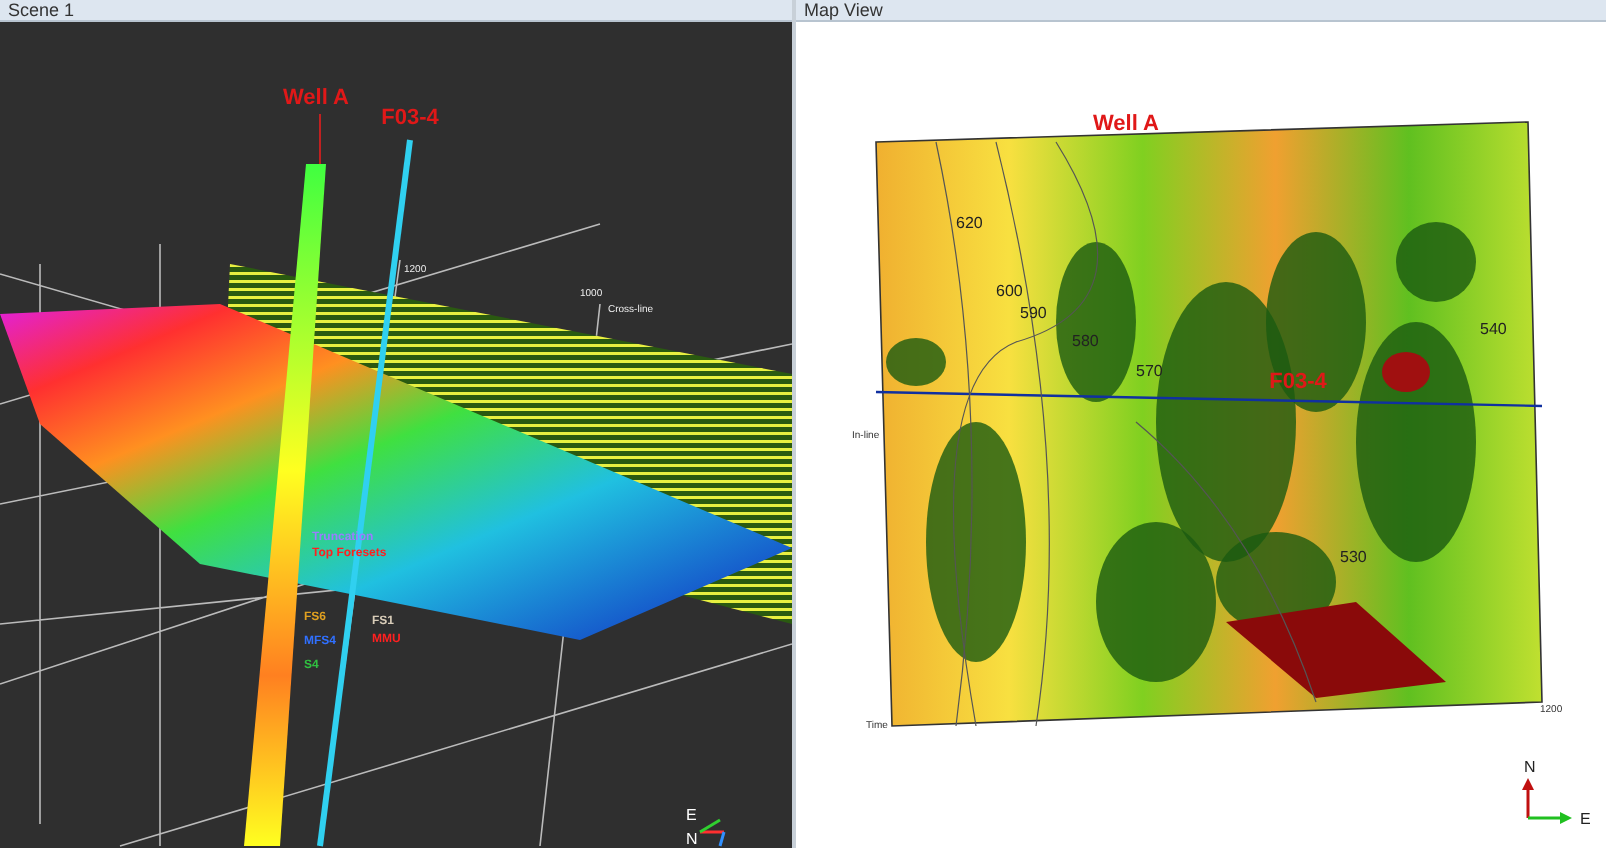 The image size is (1606, 848). I want to click on panel-title: Scene 1, so click(41, 10).